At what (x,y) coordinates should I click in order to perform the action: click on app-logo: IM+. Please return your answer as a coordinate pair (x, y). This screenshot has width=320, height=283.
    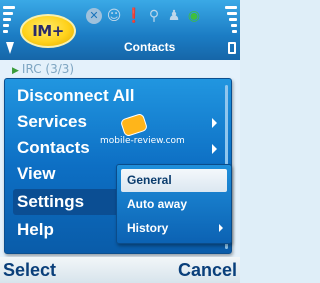
    Looking at the image, I should click on (48, 31).